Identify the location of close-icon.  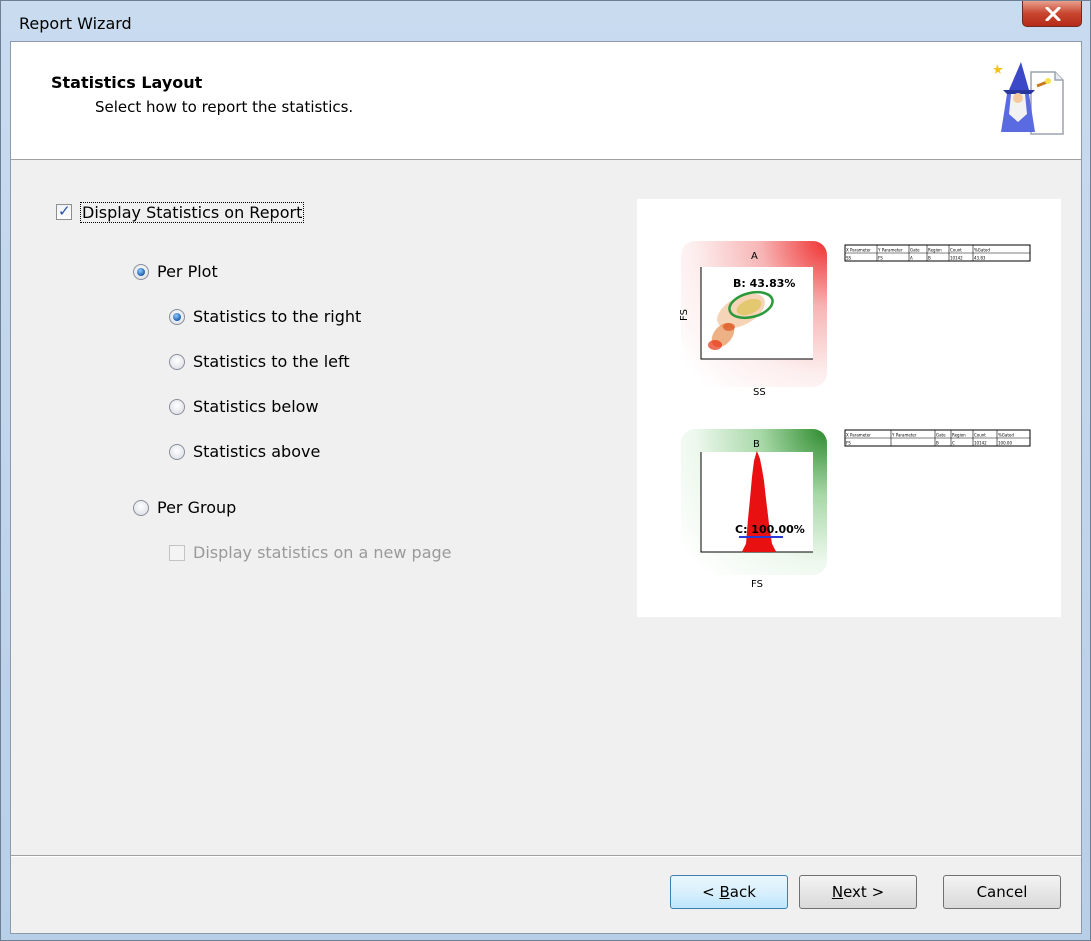
(1053, 14).